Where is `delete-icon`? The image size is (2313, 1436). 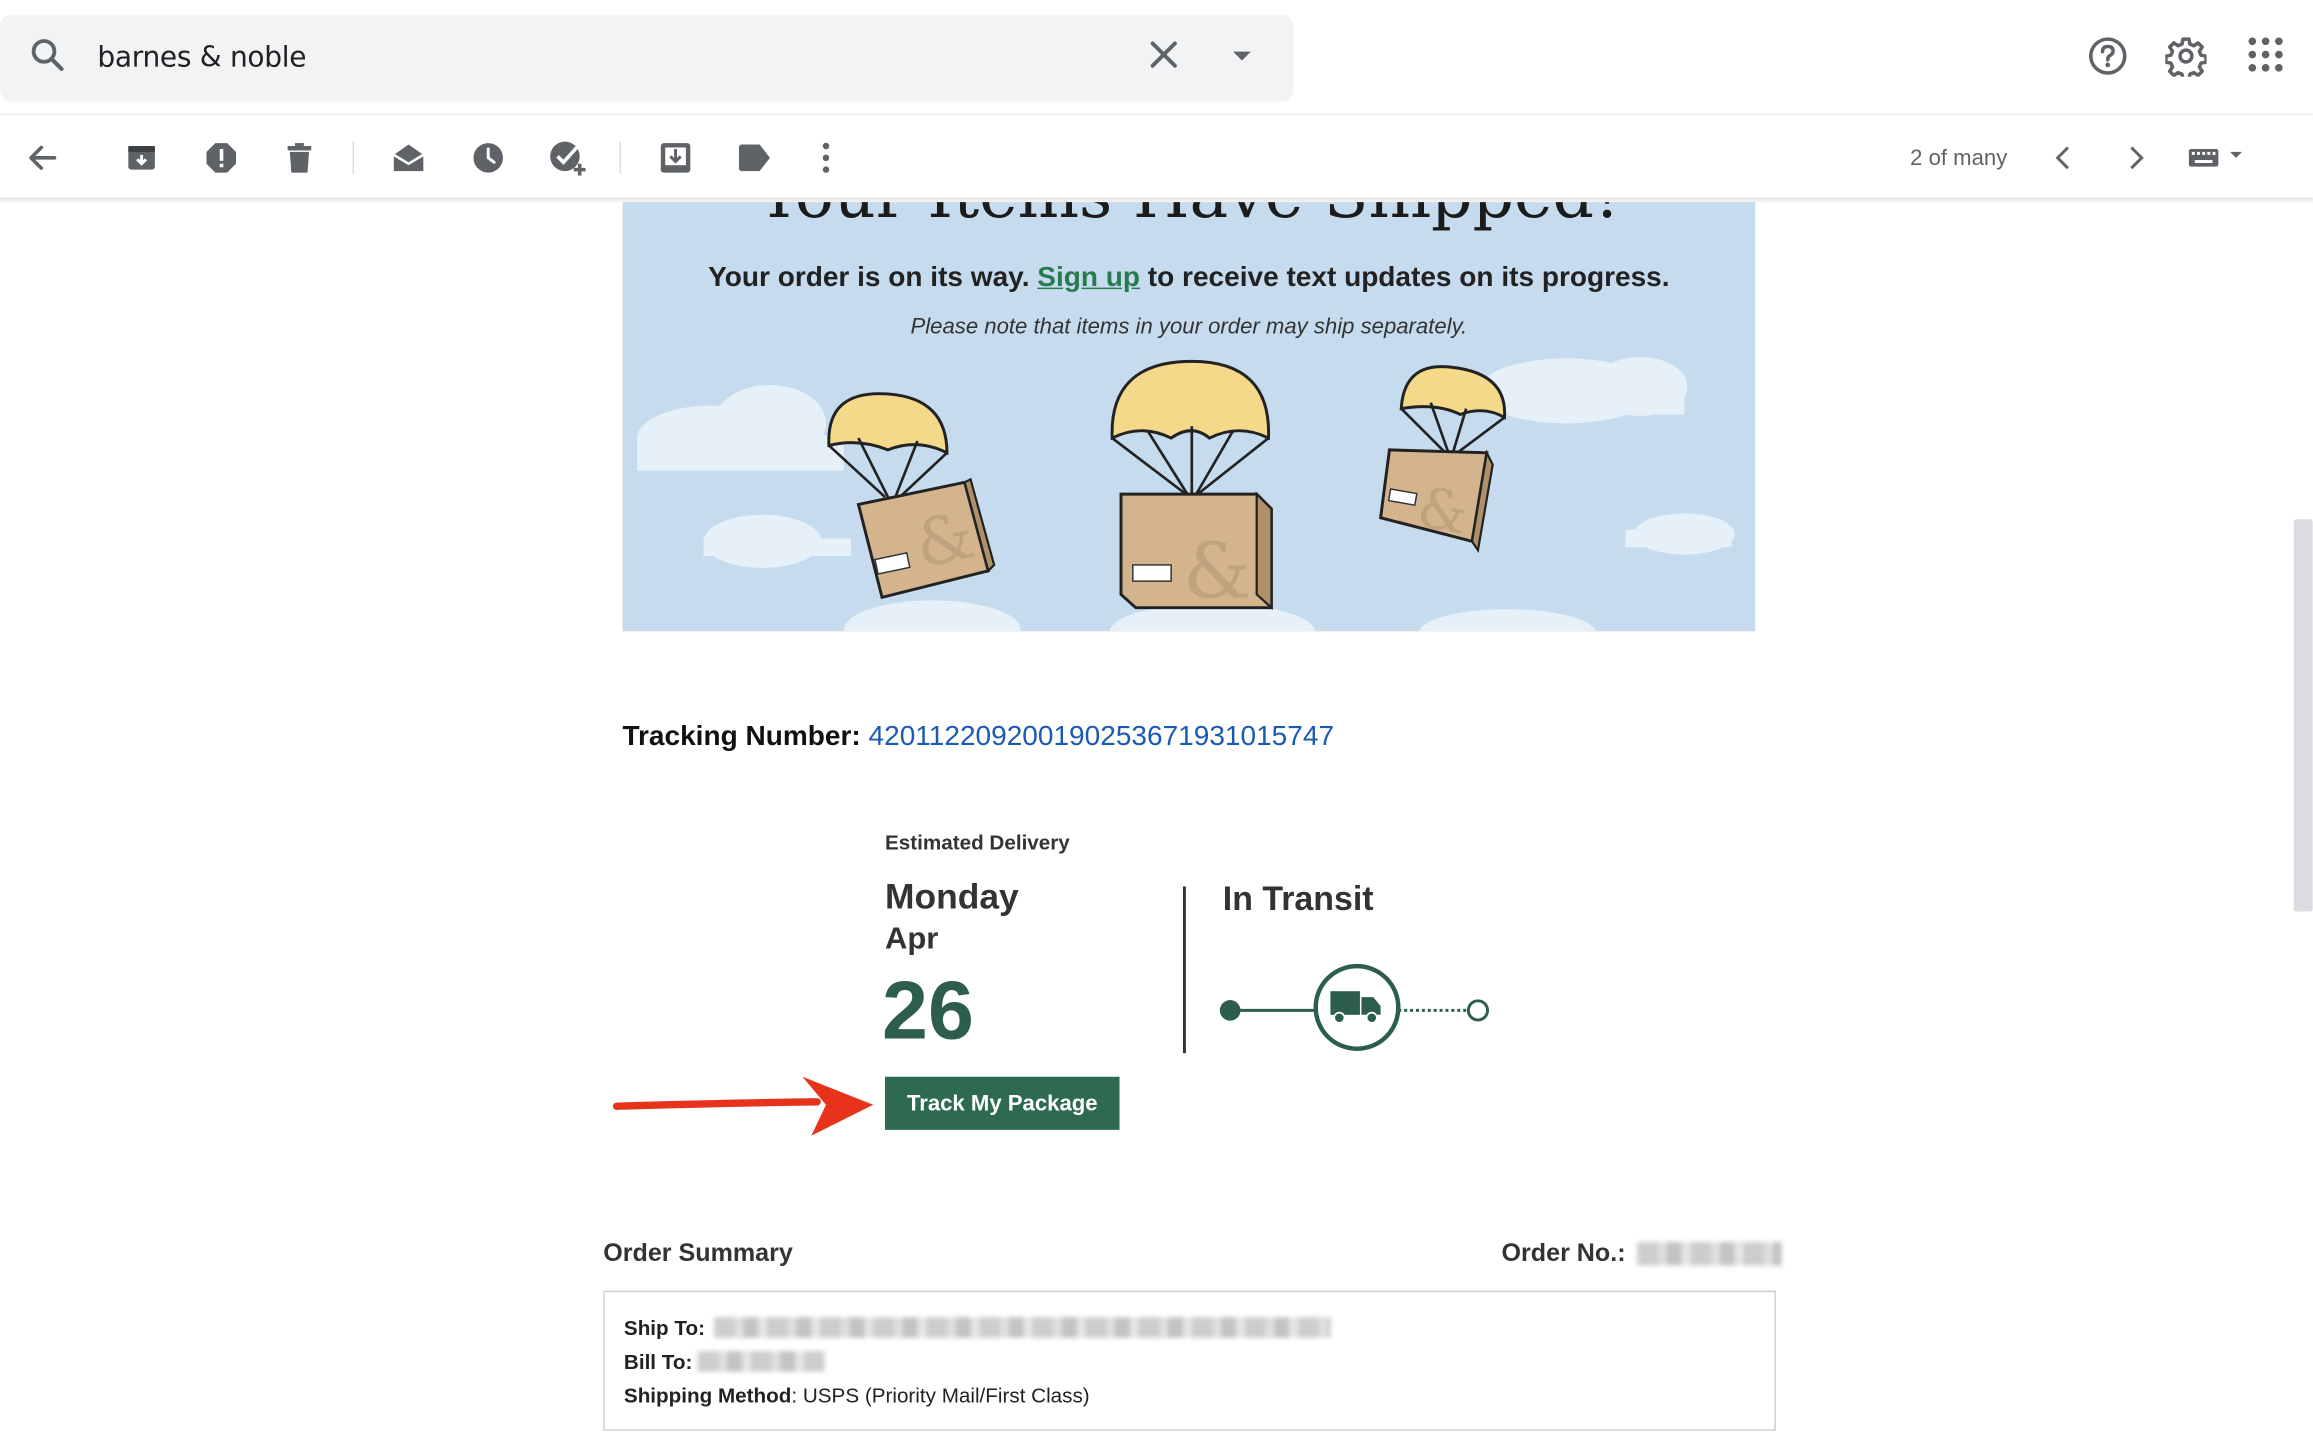 delete-icon is located at coordinates (299, 158).